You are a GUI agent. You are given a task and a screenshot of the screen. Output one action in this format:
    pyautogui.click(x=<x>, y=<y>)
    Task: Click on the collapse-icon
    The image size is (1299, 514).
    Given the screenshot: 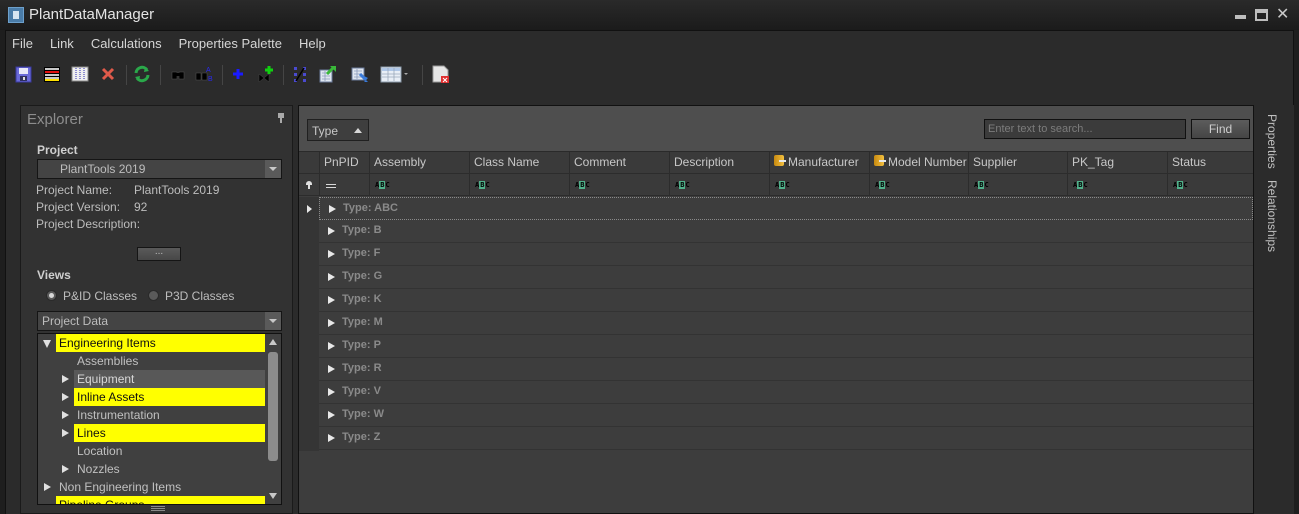 What is the action you would take?
    pyautogui.click(x=47, y=344)
    